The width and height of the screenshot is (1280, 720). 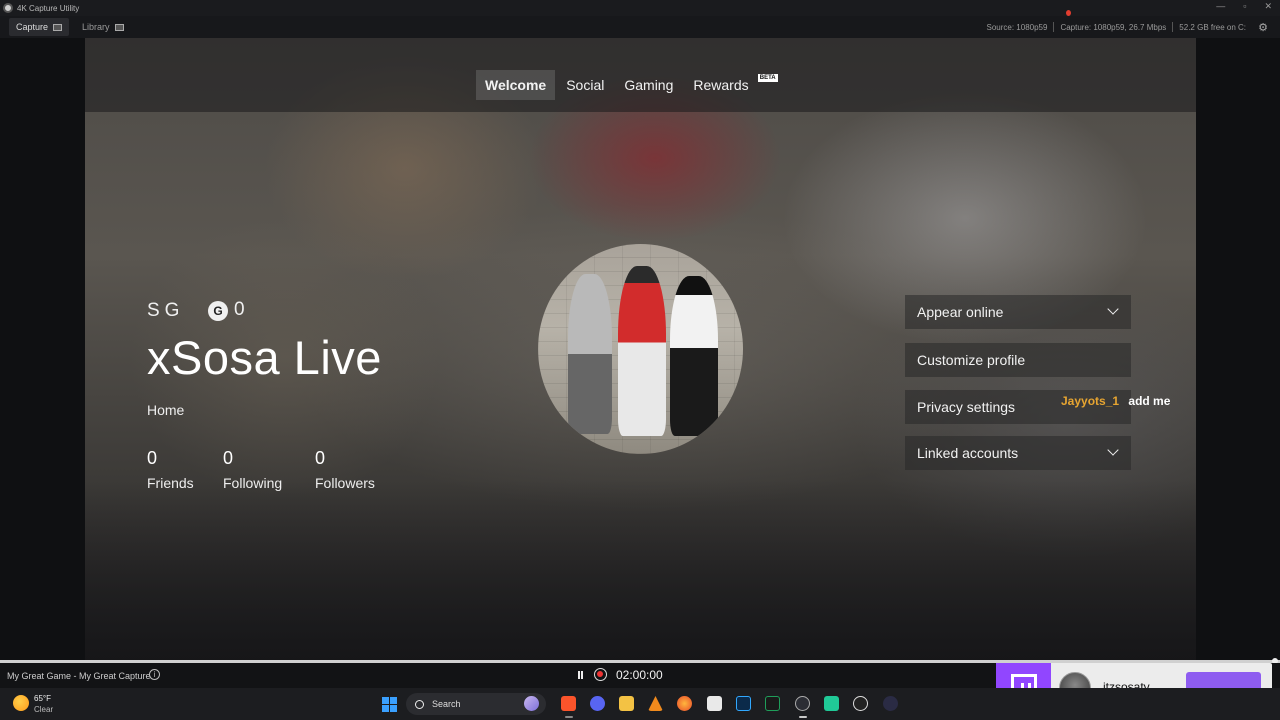 I want to click on appear-online-dropdown: Appear online, so click(x=1018, y=312).